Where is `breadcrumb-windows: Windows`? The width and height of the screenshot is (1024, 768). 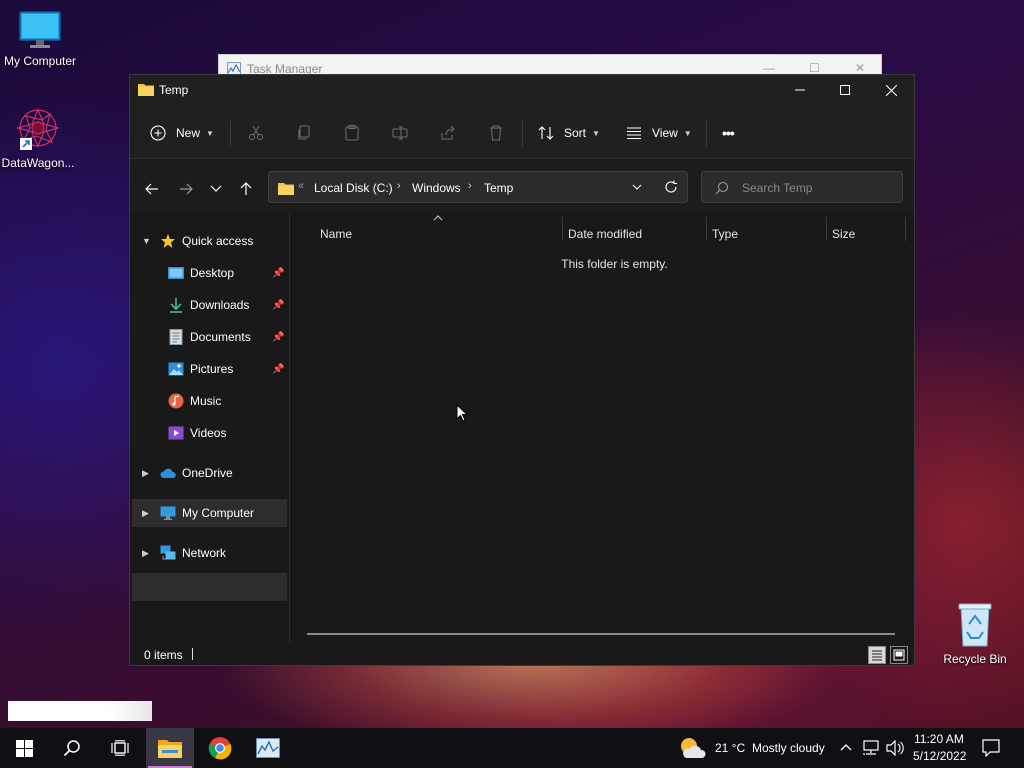
breadcrumb-windows: Windows is located at coordinates (436, 188).